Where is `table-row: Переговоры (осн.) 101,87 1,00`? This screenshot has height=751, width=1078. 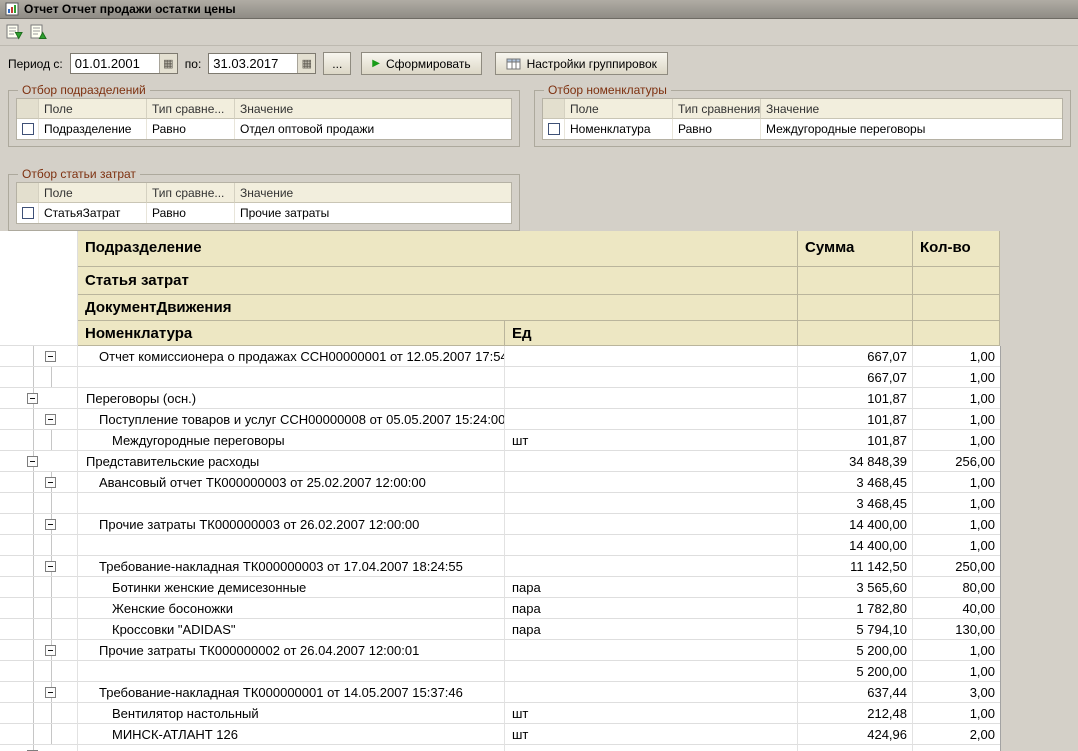
table-row: Переговоры (осн.) 101,87 1,00 is located at coordinates (539, 398).